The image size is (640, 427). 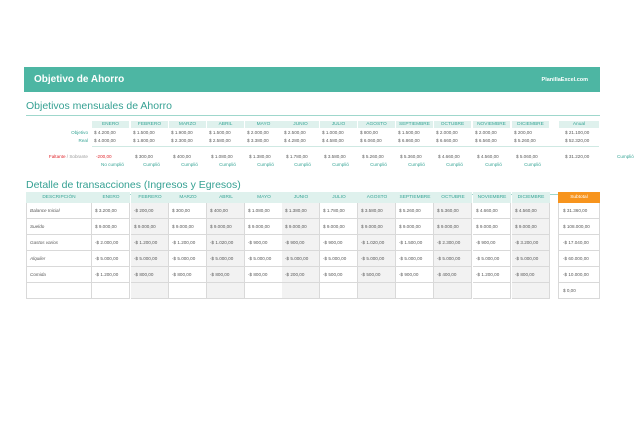 What do you see at coordinates (453, 275) in the screenshot?
I see `amount-cell: -$ 400,00` at bounding box center [453, 275].